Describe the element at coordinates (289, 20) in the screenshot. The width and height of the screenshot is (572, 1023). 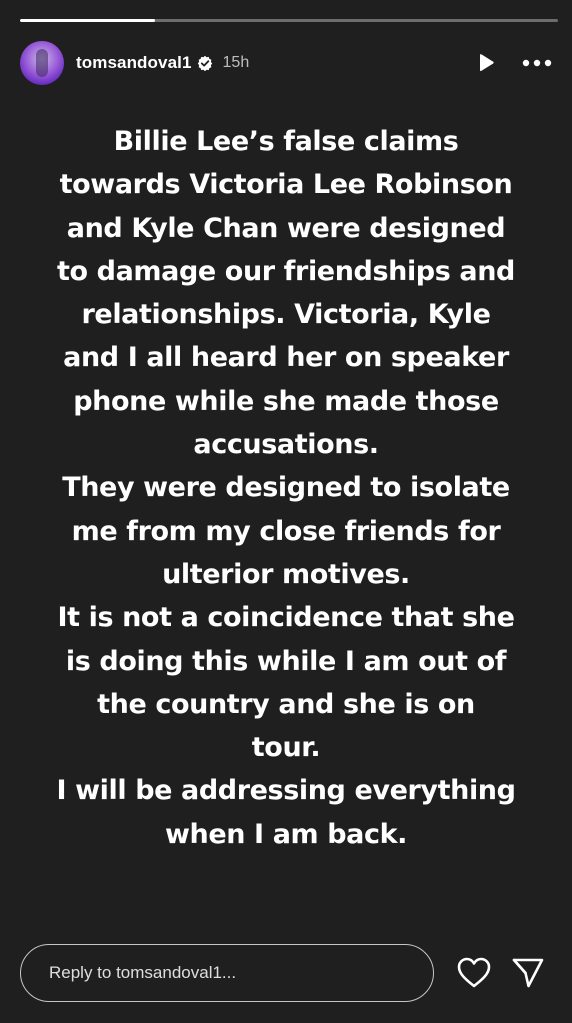
I see `story-progress-bar` at that location.